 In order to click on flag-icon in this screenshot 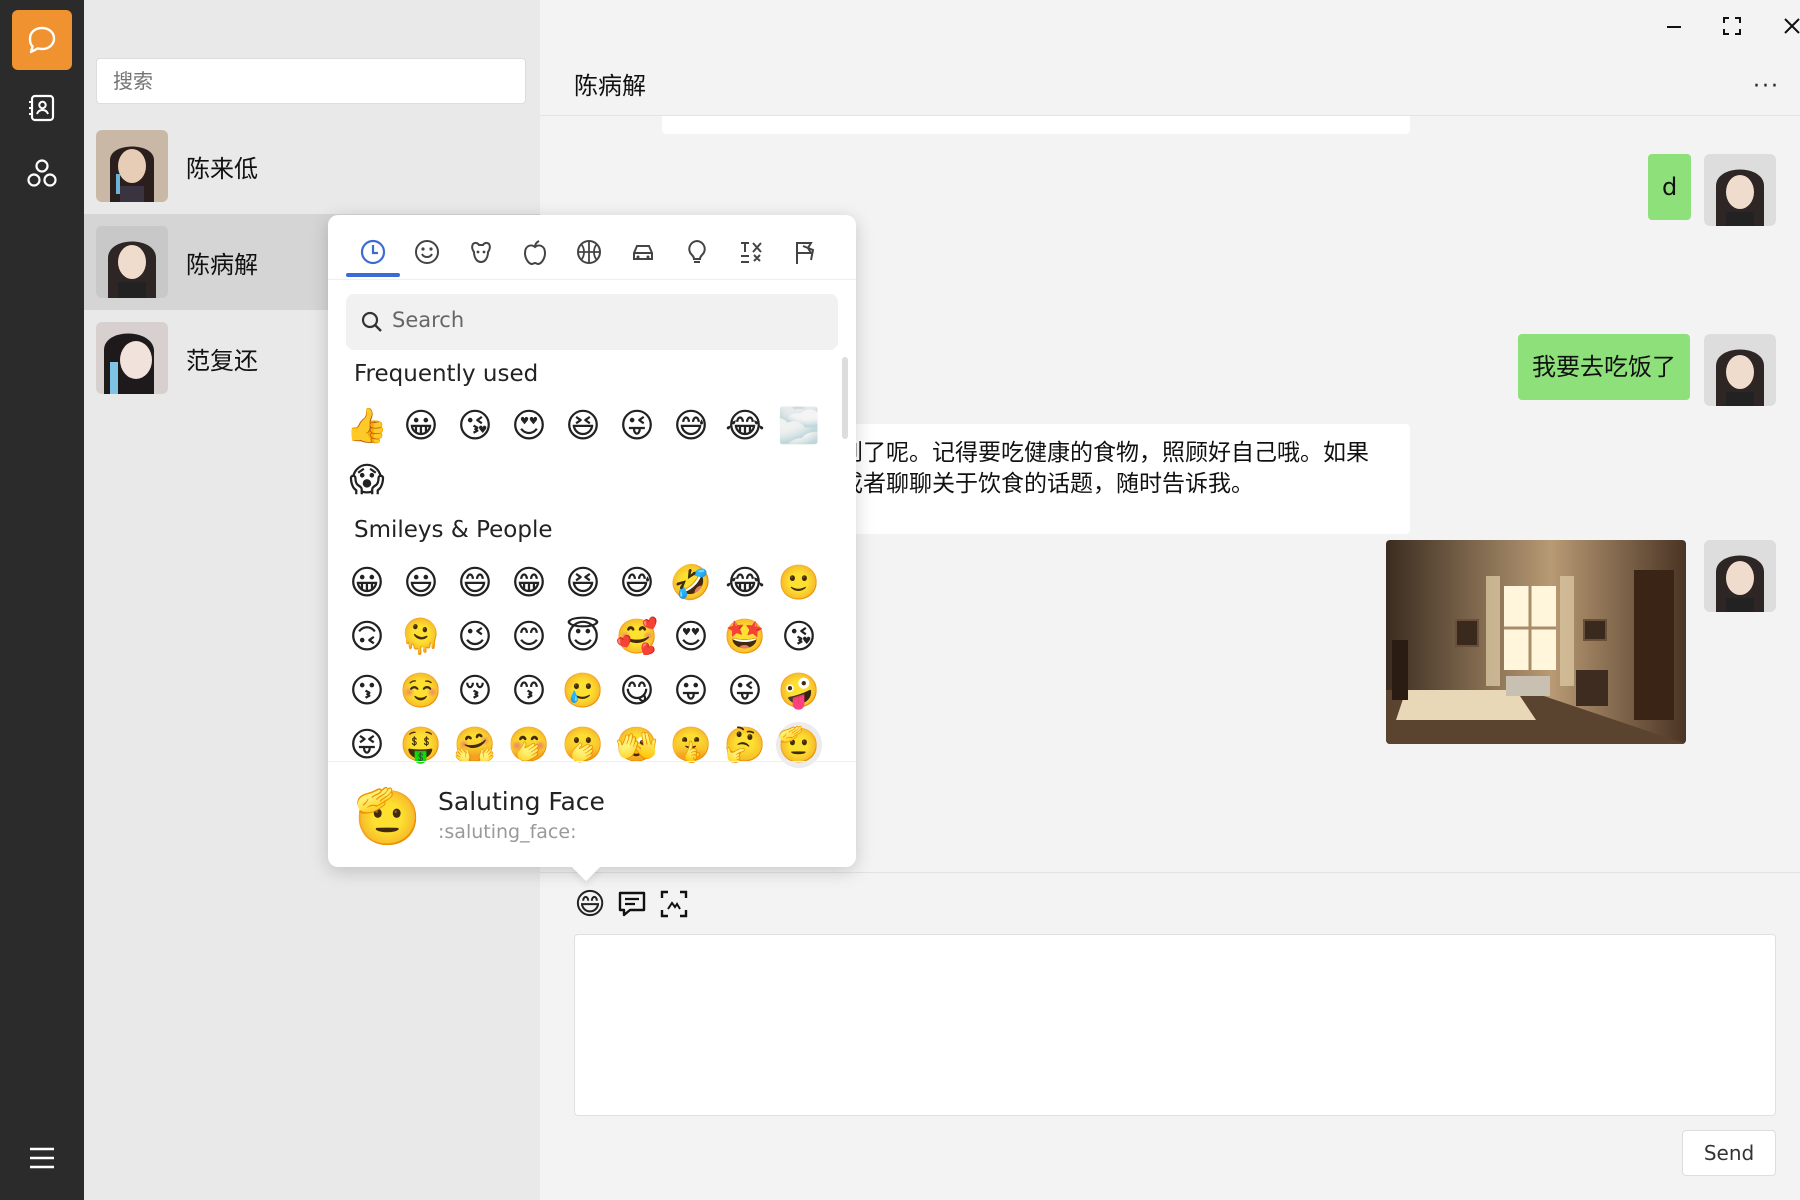, I will do `click(805, 253)`.